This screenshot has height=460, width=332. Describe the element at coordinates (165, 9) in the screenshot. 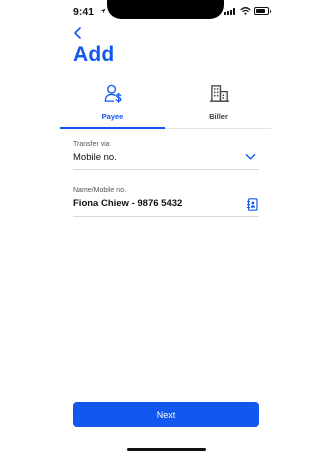

I see `device-notch` at that location.